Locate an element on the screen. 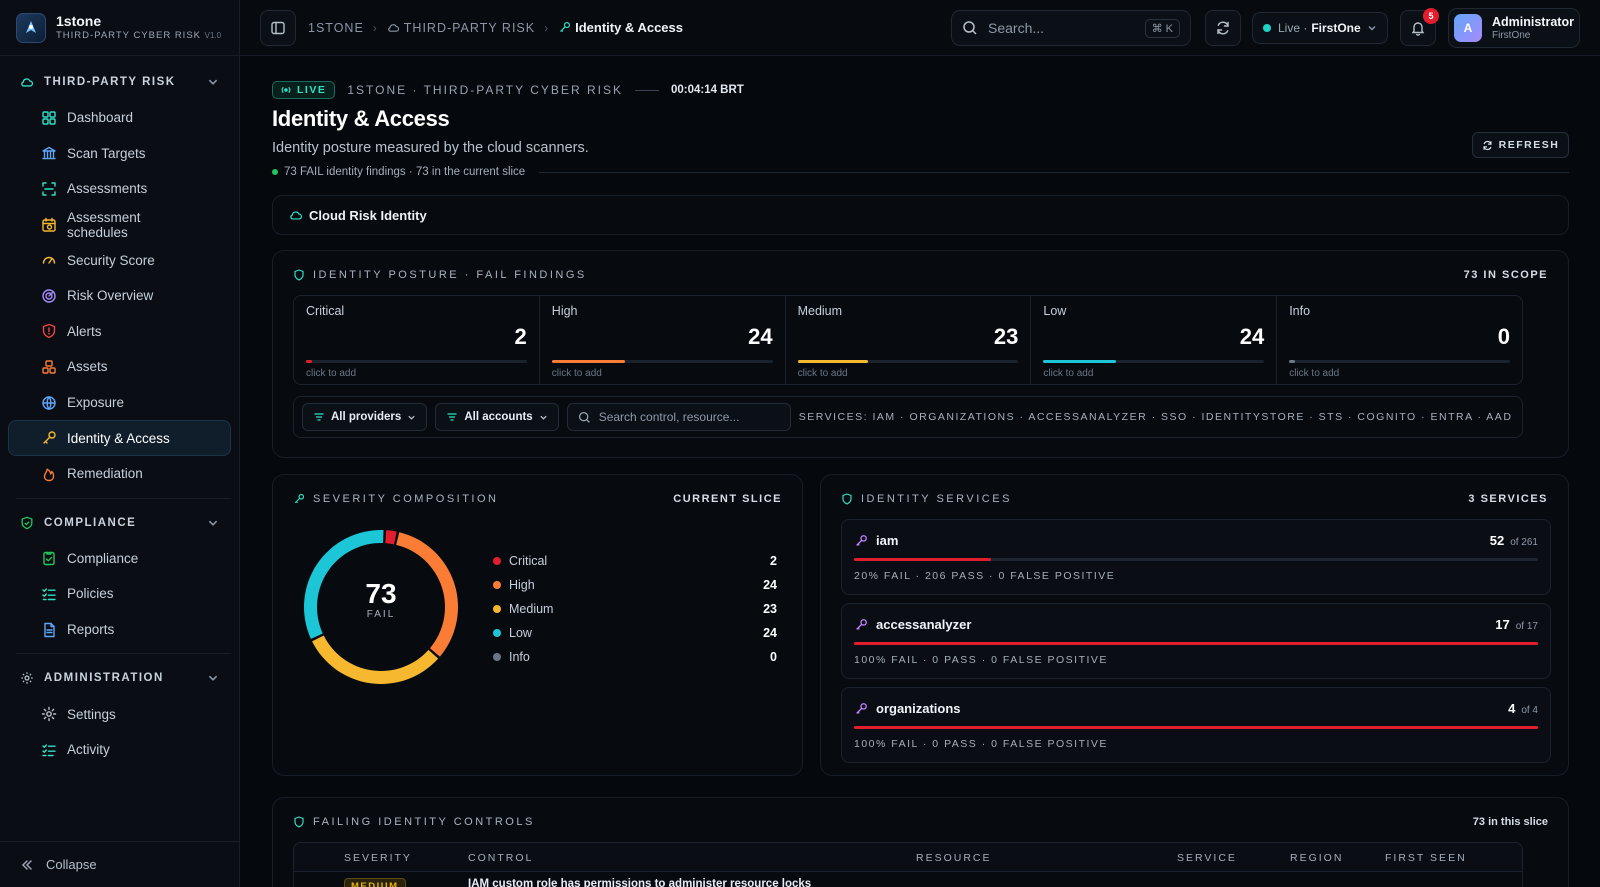 The image size is (1600, 887). live-badge: LIVE is located at coordinates (304, 90).